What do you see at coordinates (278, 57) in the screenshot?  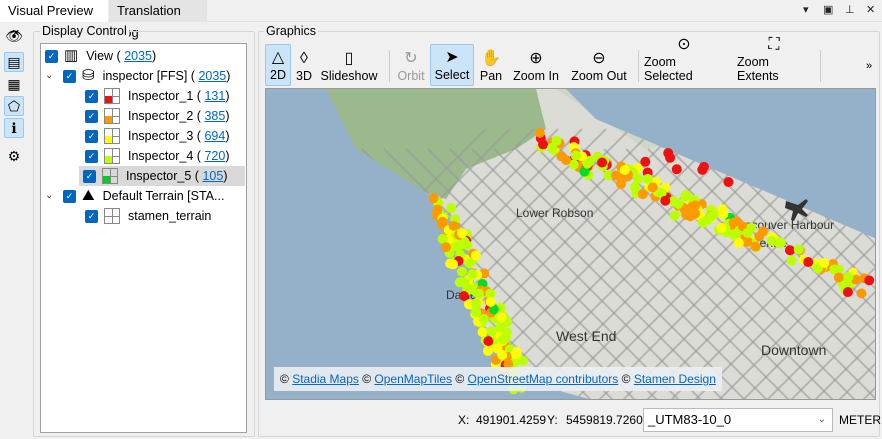 I see `2d-icon: △` at bounding box center [278, 57].